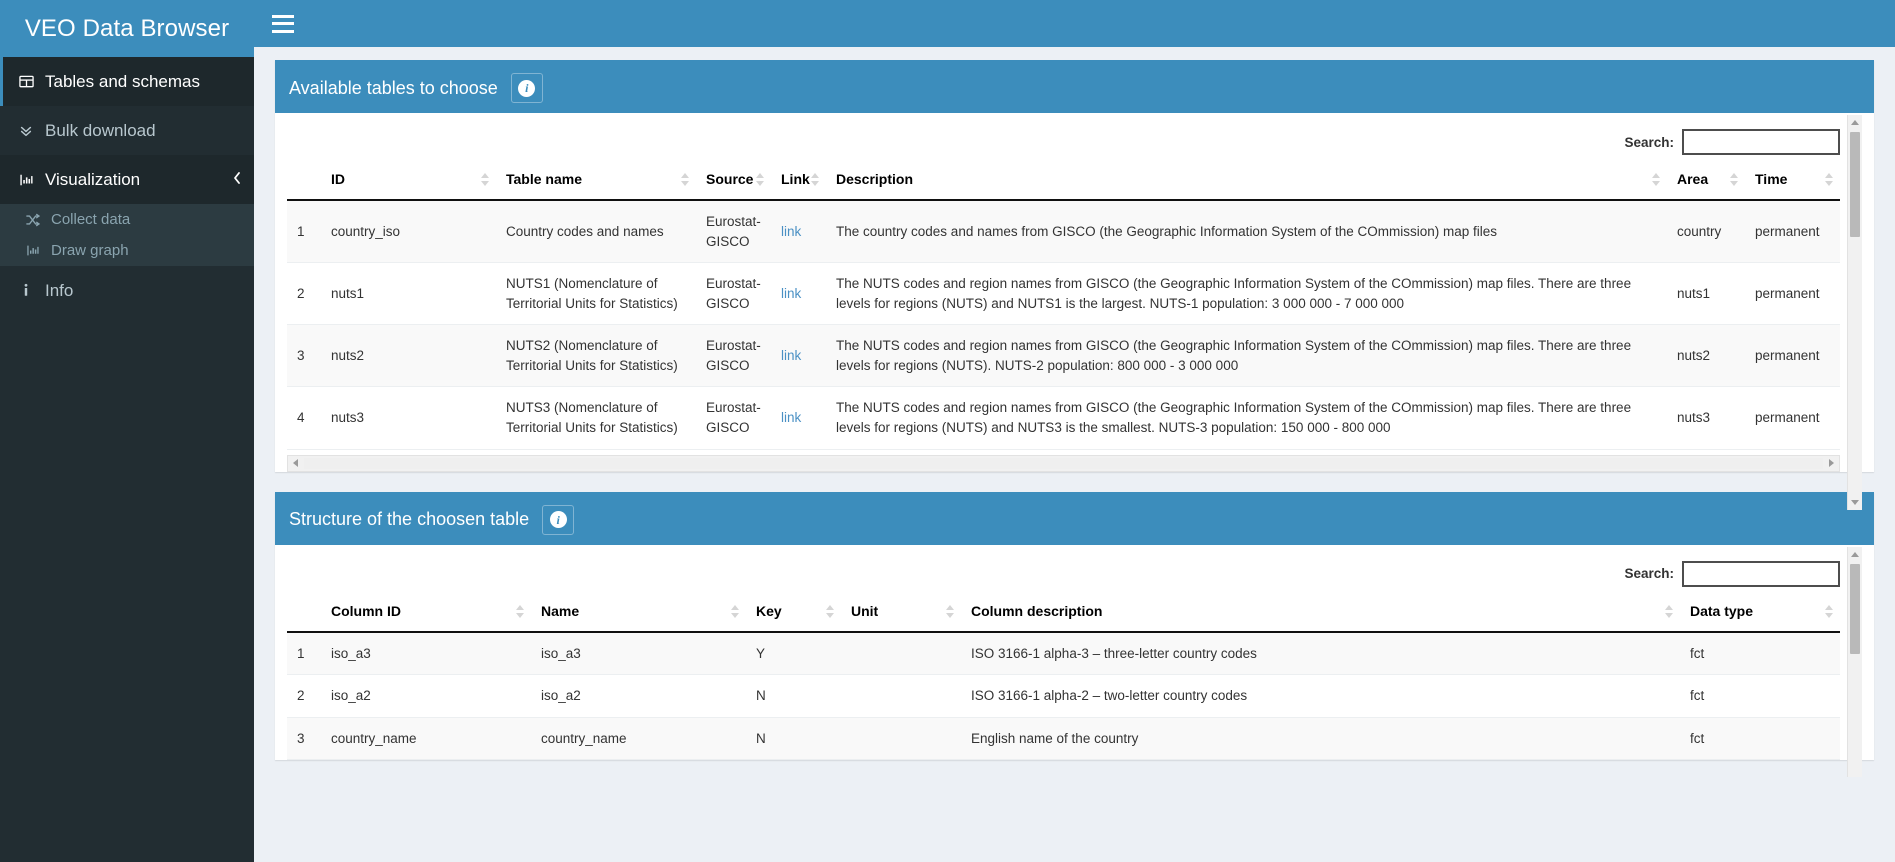 The image size is (1895, 862). Describe the element at coordinates (1706, 182) in the screenshot. I see `col-header-area: Area` at that location.